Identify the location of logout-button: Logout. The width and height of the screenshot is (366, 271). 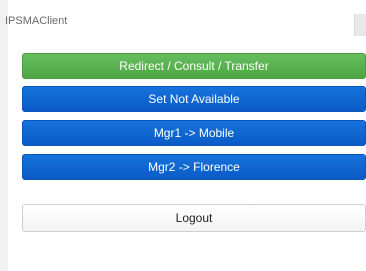
(194, 218).